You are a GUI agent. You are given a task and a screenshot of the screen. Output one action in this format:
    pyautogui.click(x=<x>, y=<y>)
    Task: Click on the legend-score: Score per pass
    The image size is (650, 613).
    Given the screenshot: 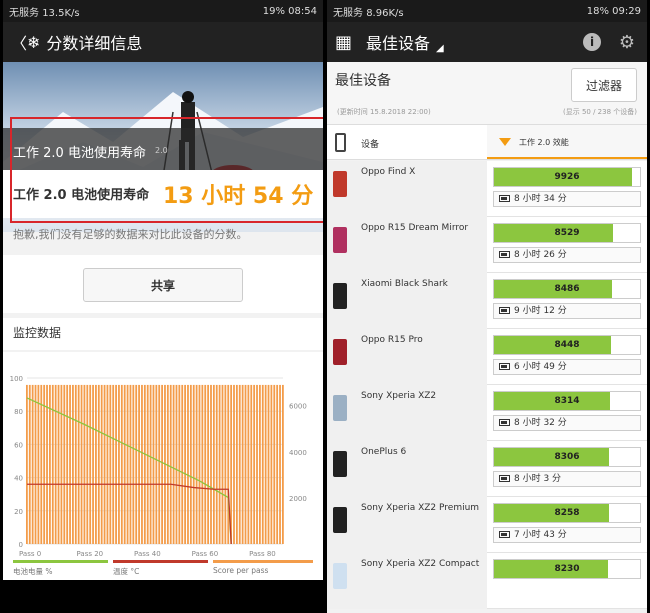 What is the action you would take?
    pyautogui.click(x=241, y=570)
    